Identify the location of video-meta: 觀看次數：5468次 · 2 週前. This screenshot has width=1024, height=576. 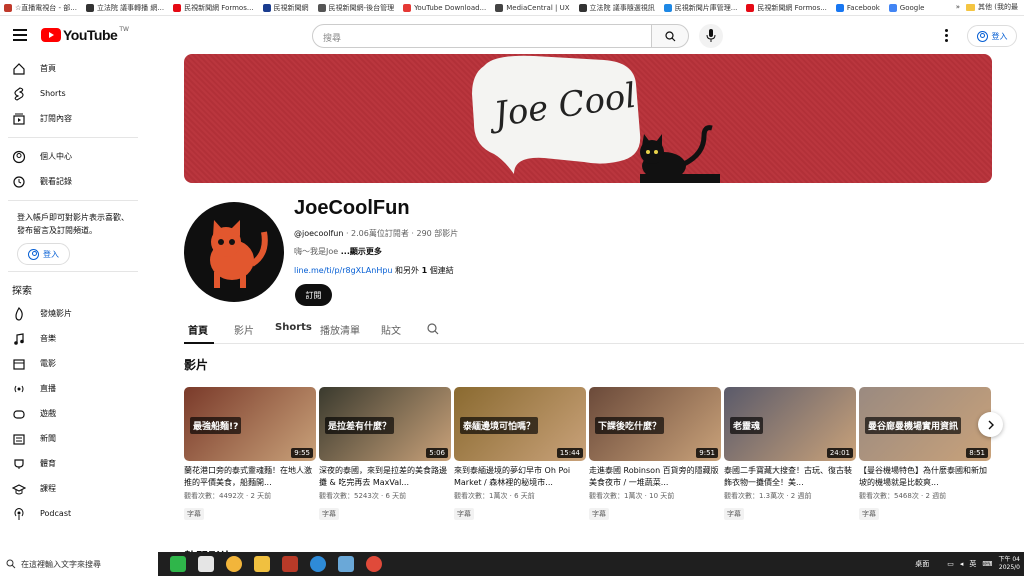
(903, 496).